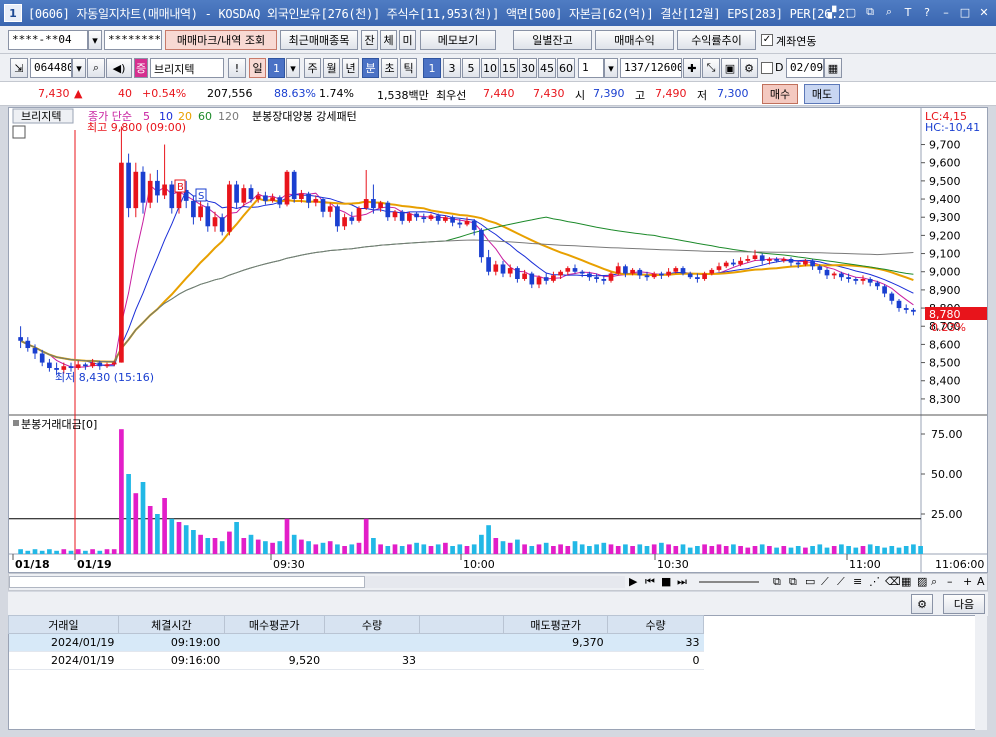 This screenshot has height=737, width=996. What do you see at coordinates (967, 581) in the screenshot?
I see `zoom-plus-icon: +` at bounding box center [967, 581].